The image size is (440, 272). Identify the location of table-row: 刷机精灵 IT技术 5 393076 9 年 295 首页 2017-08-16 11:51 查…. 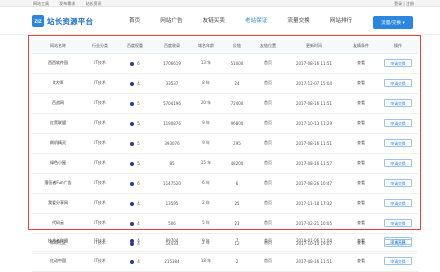
(225, 143).